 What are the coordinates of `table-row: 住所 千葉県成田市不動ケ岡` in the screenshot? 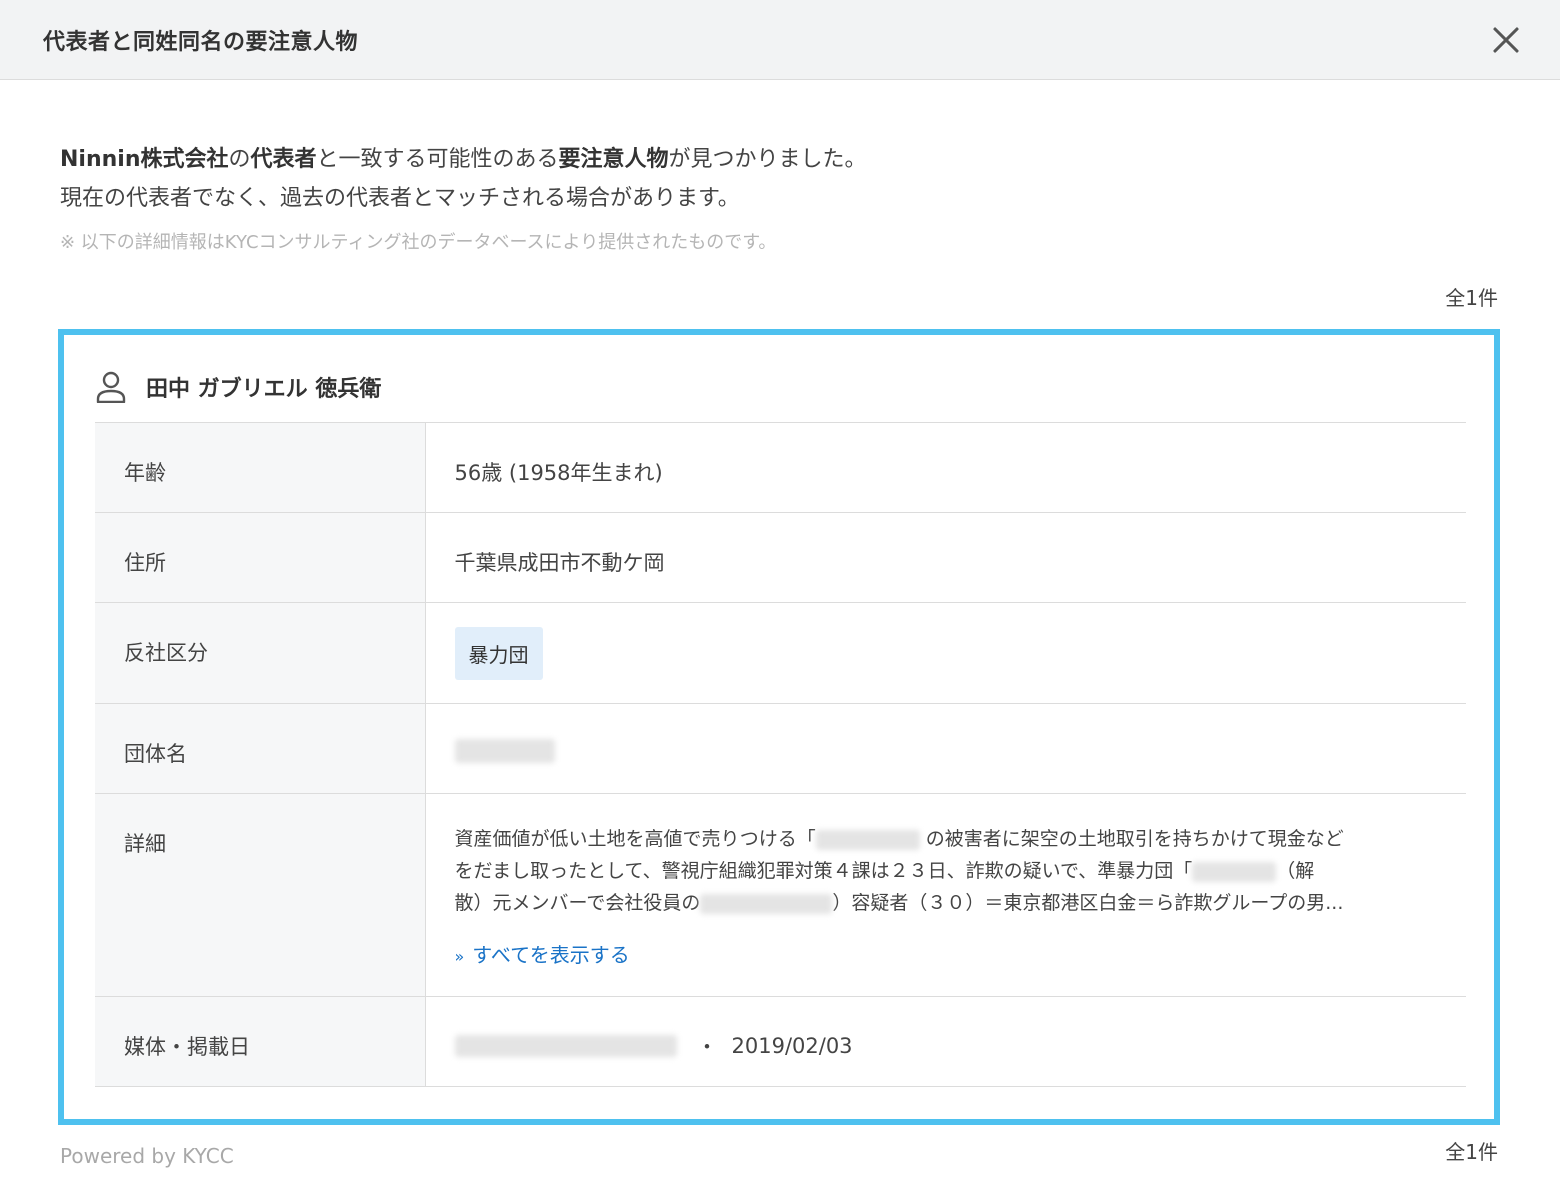 It's located at (780, 557).